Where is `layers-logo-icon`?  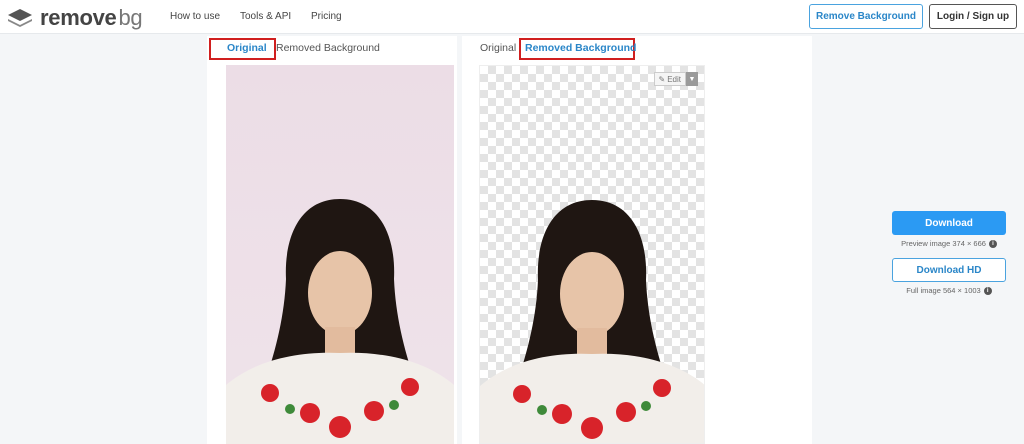
layers-logo-icon is located at coordinates (20, 18).